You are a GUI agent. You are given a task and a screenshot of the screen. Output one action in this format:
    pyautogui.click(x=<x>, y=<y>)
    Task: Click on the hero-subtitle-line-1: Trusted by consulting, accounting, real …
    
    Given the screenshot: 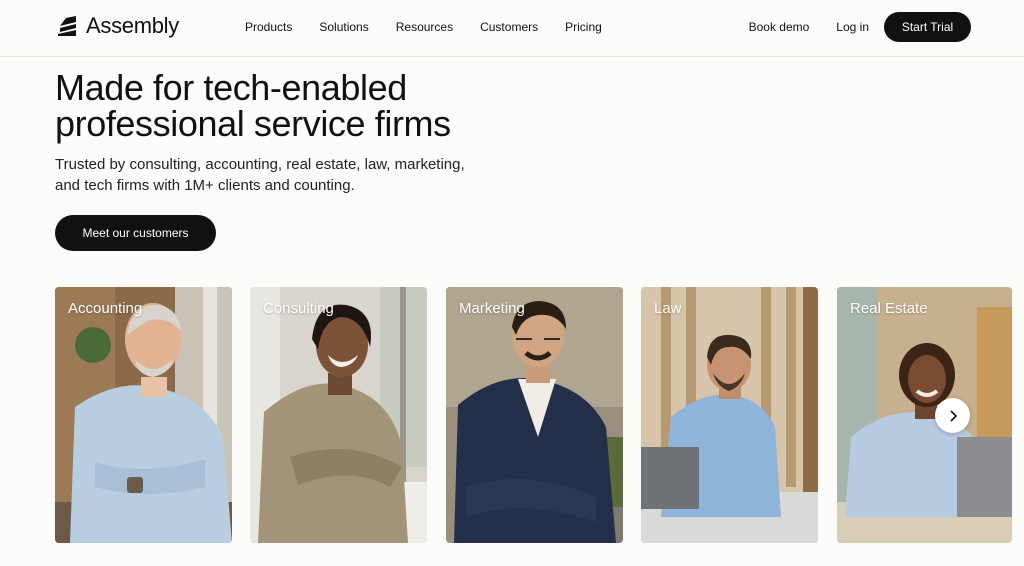 What is the action you would take?
    pyautogui.click(x=260, y=164)
    